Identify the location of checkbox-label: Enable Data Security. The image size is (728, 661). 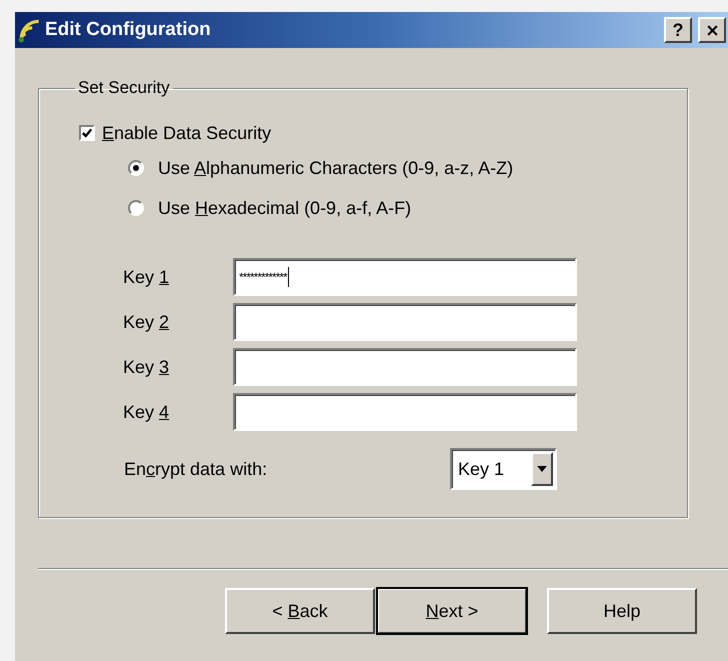
(187, 133).